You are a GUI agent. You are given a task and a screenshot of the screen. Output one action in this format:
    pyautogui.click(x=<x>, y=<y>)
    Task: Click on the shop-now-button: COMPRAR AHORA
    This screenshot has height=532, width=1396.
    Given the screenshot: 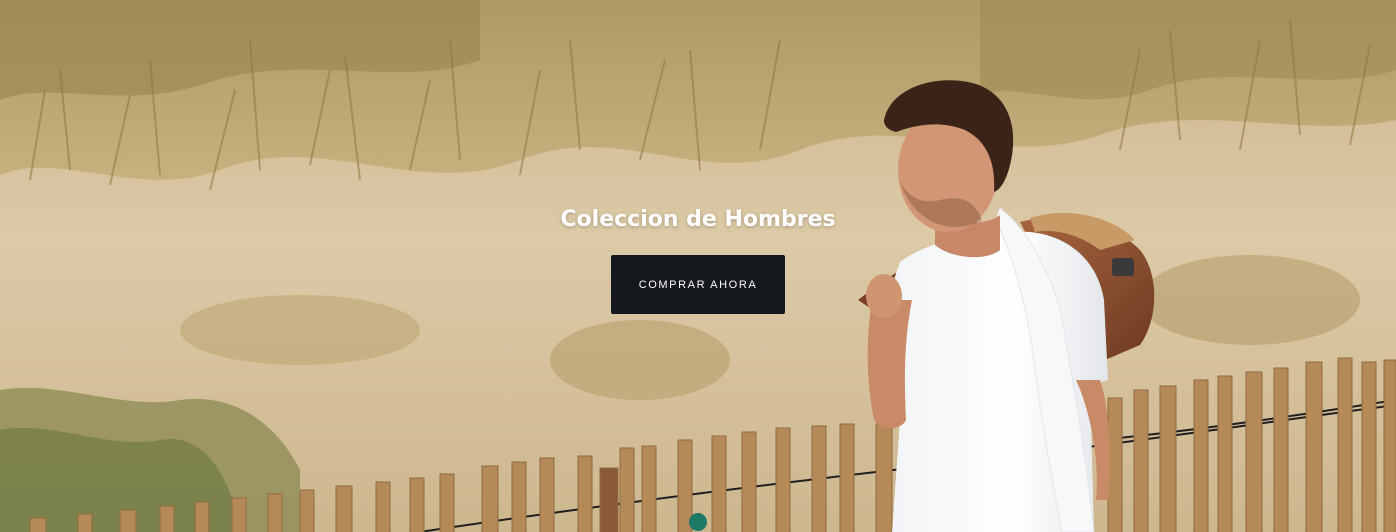 What is the action you would take?
    pyautogui.click(x=698, y=284)
    